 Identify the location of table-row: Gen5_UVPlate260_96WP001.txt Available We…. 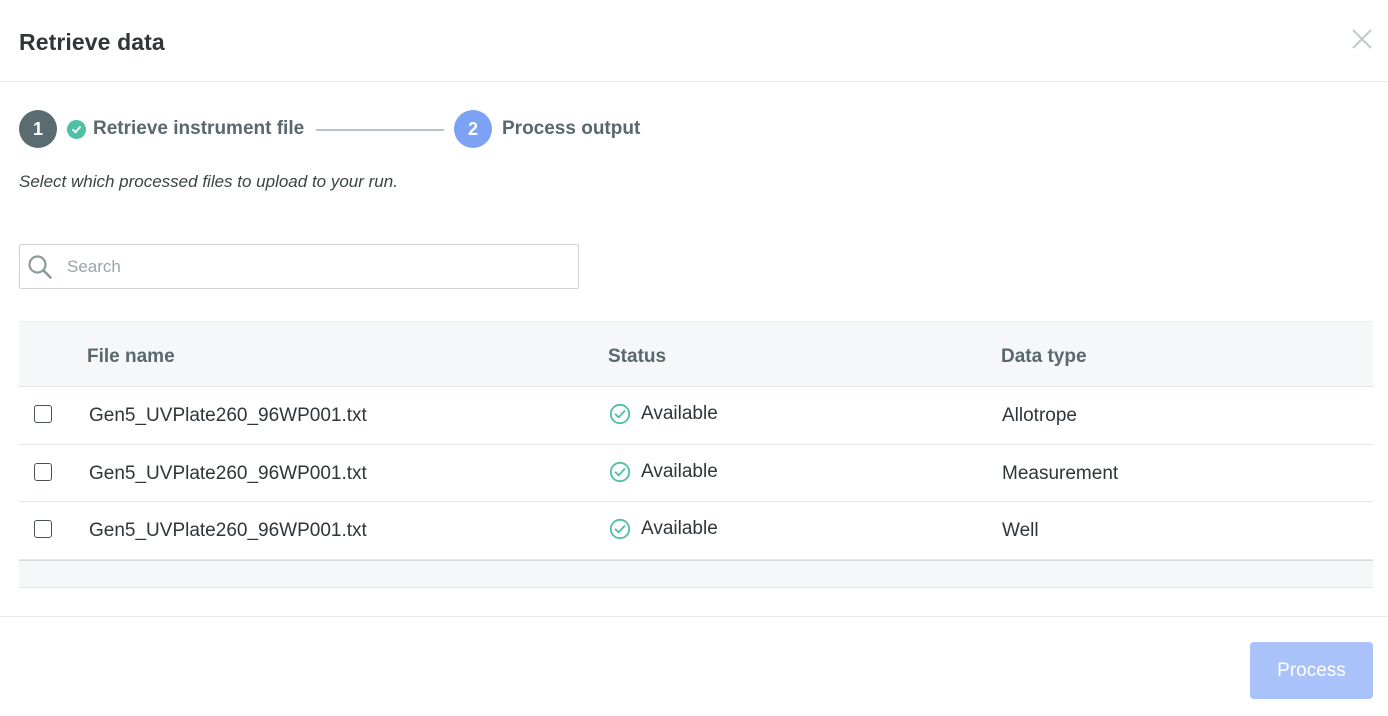
(696, 531).